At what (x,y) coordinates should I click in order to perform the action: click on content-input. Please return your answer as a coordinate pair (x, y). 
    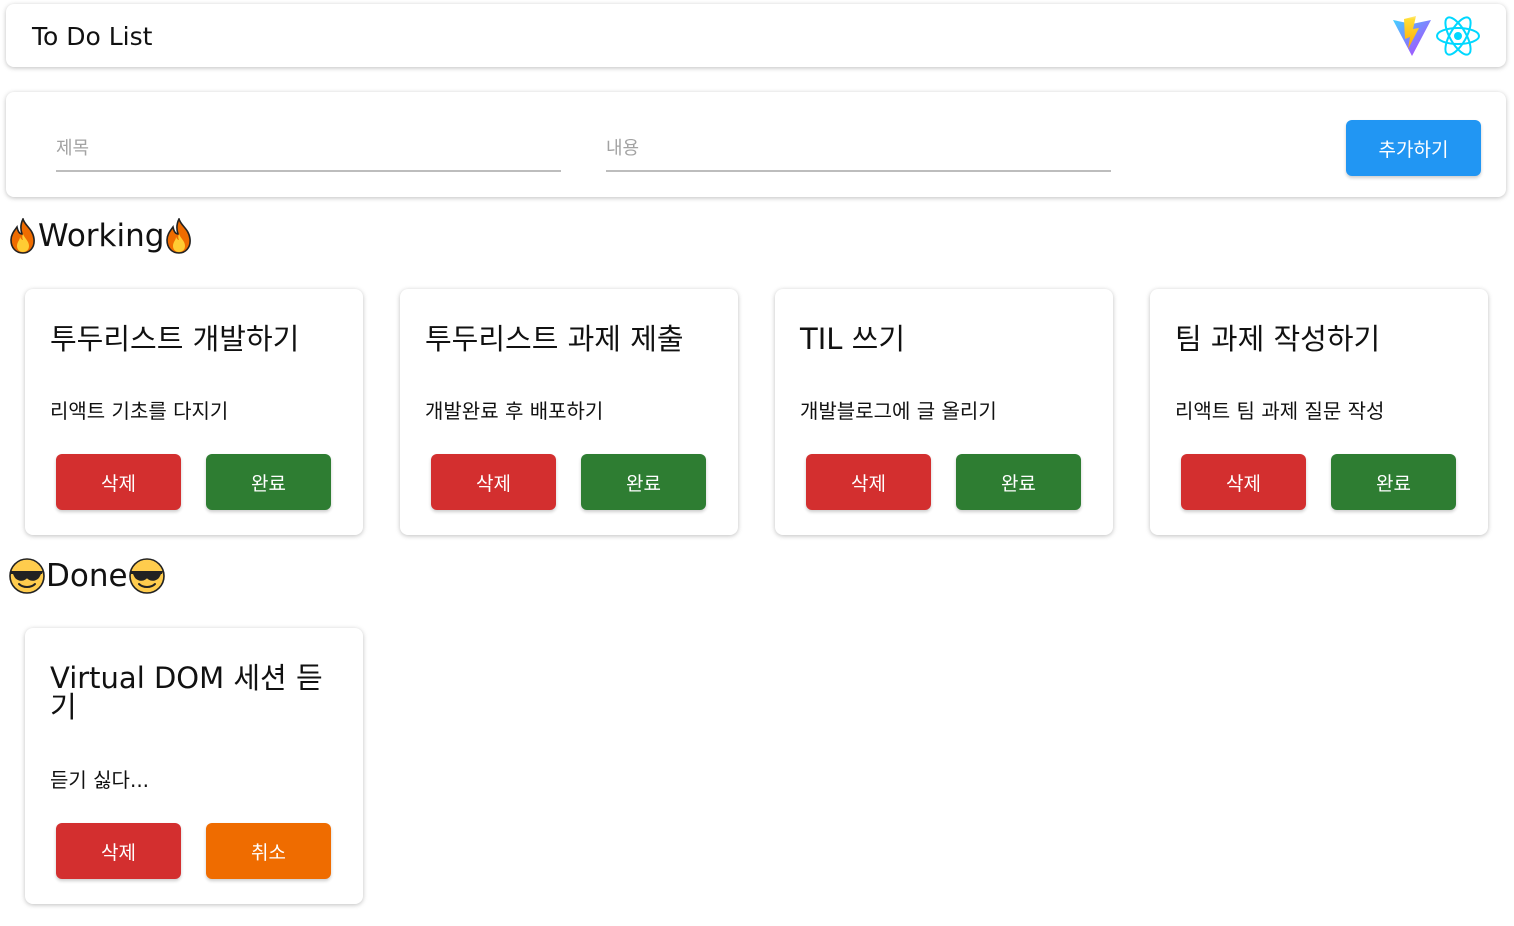
    Looking at the image, I should click on (858, 146).